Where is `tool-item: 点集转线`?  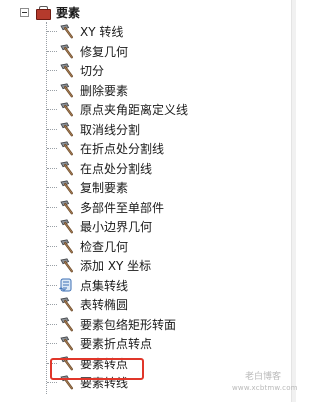
tool-item: 点集转线 is located at coordinates (93, 285).